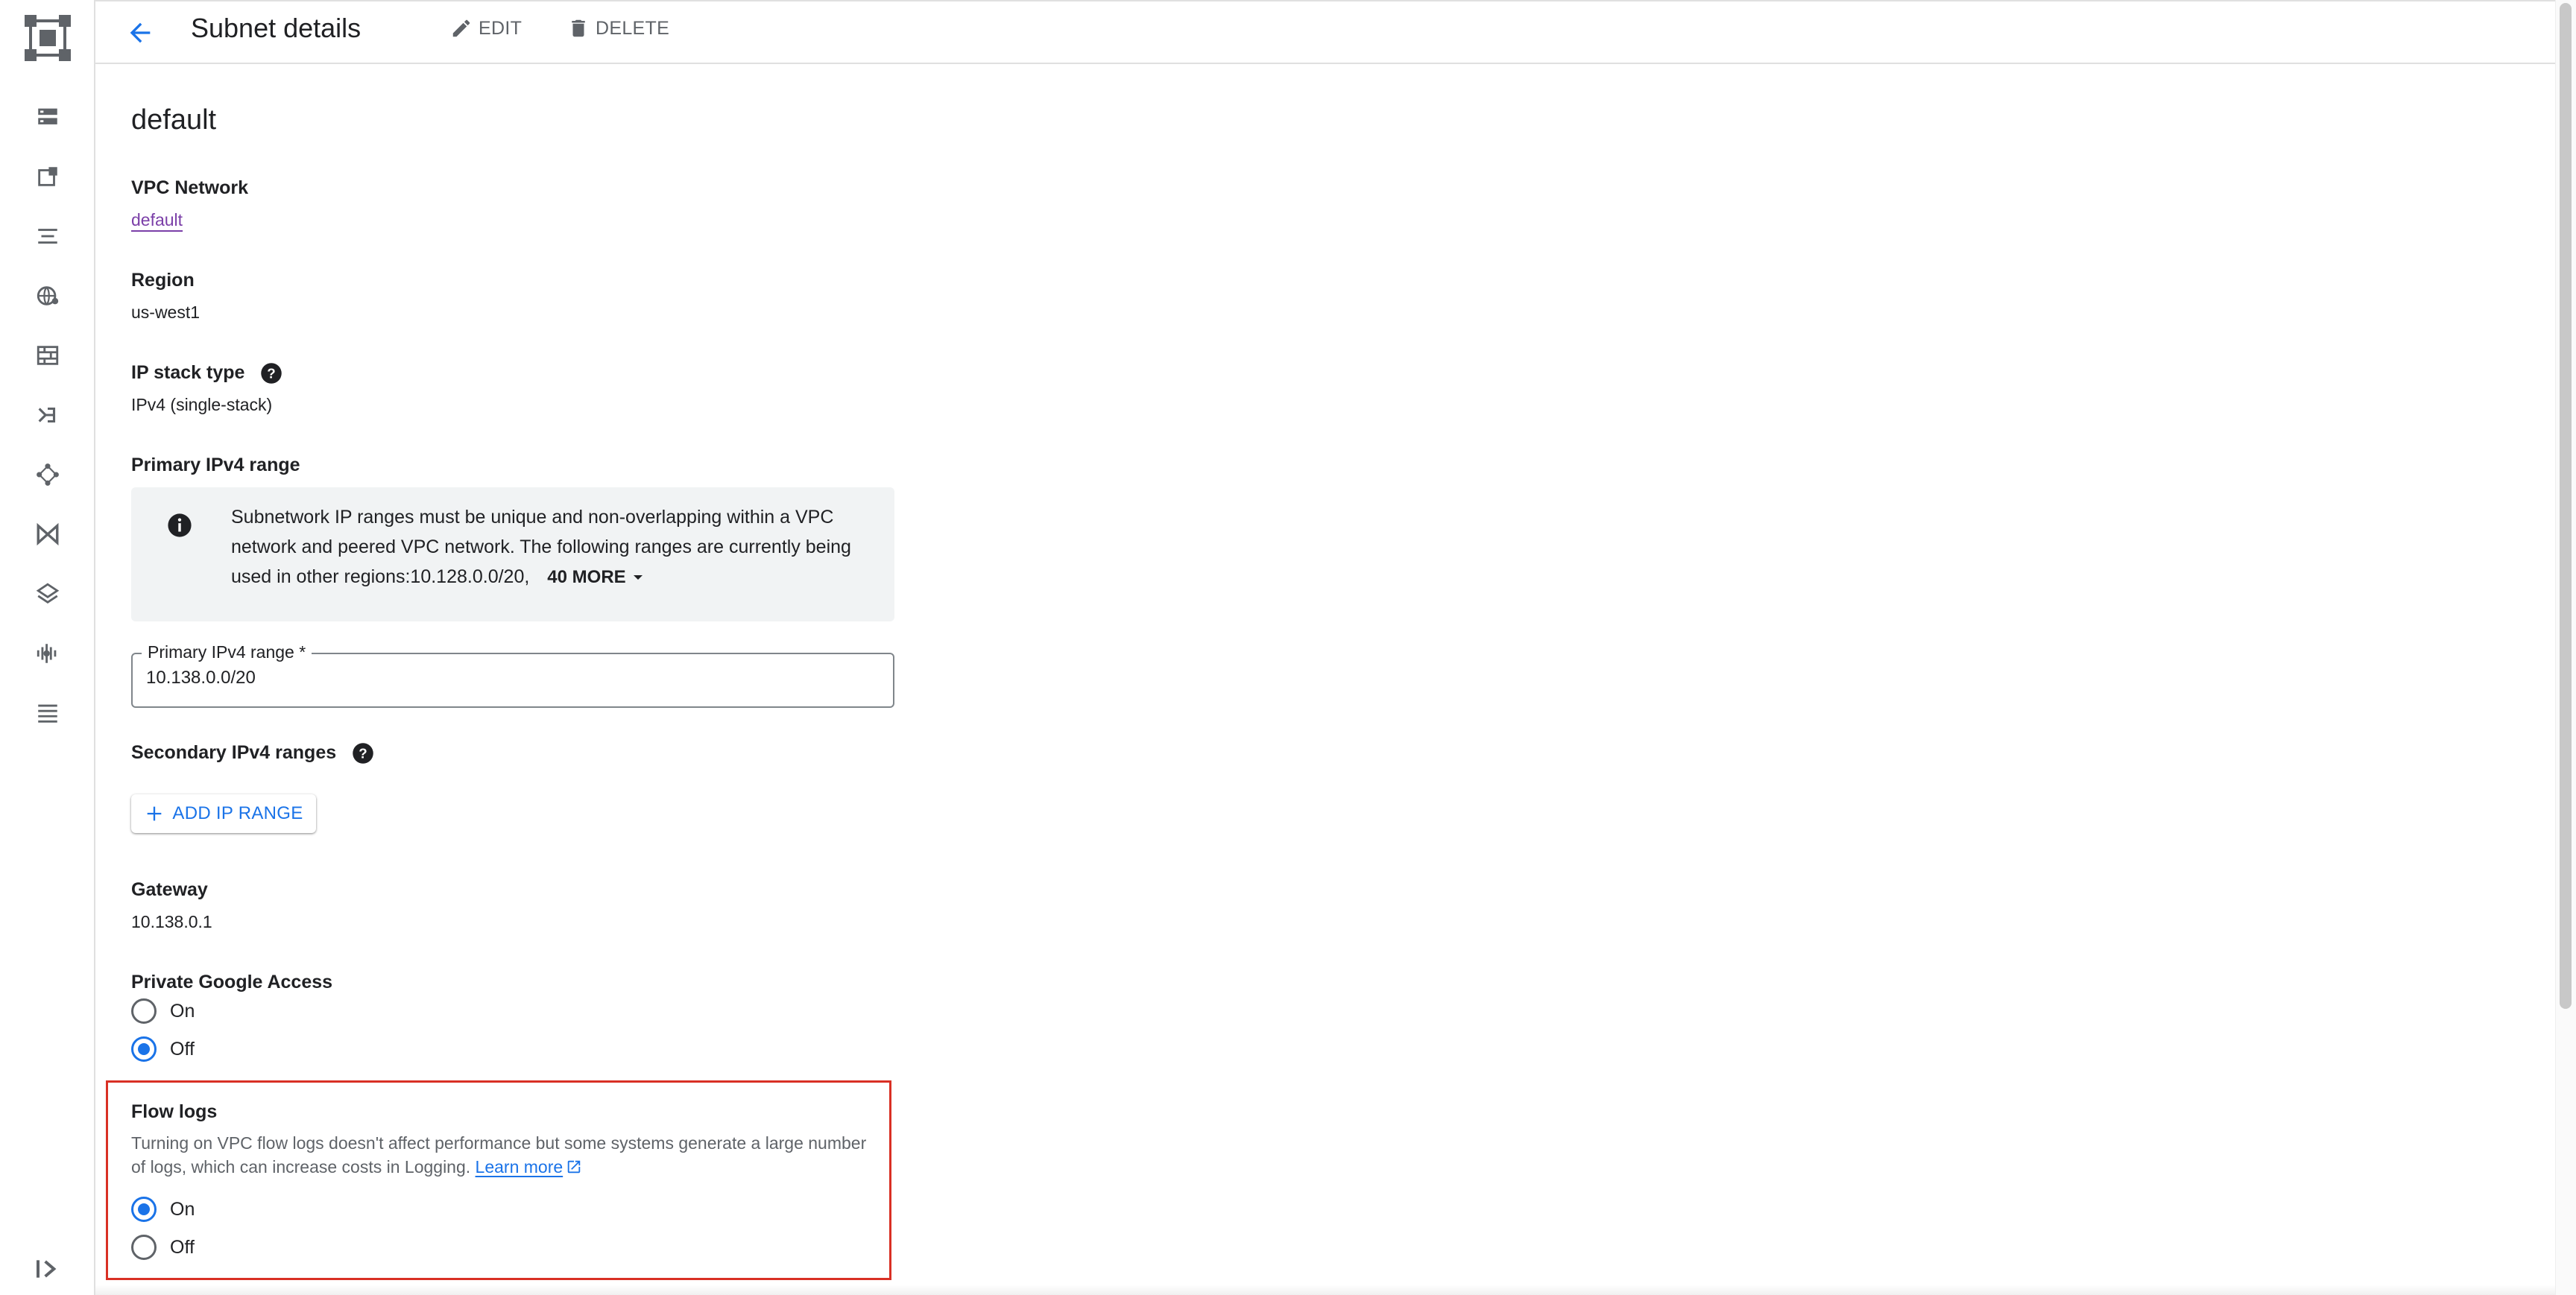 The width and height of the screenshot is (2576, 1295). I want to click on trash-icon, so click(578, 28).